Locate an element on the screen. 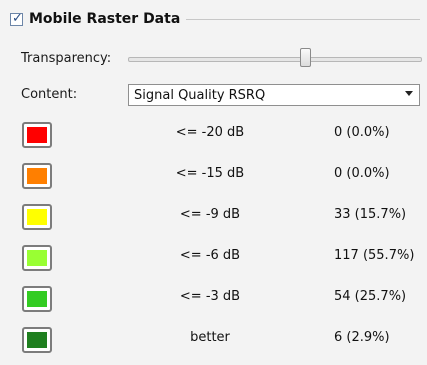 Image resolution: width=427 pixels, height=365 pixels. transparency-slider-track is located at coordinates (275, 59).